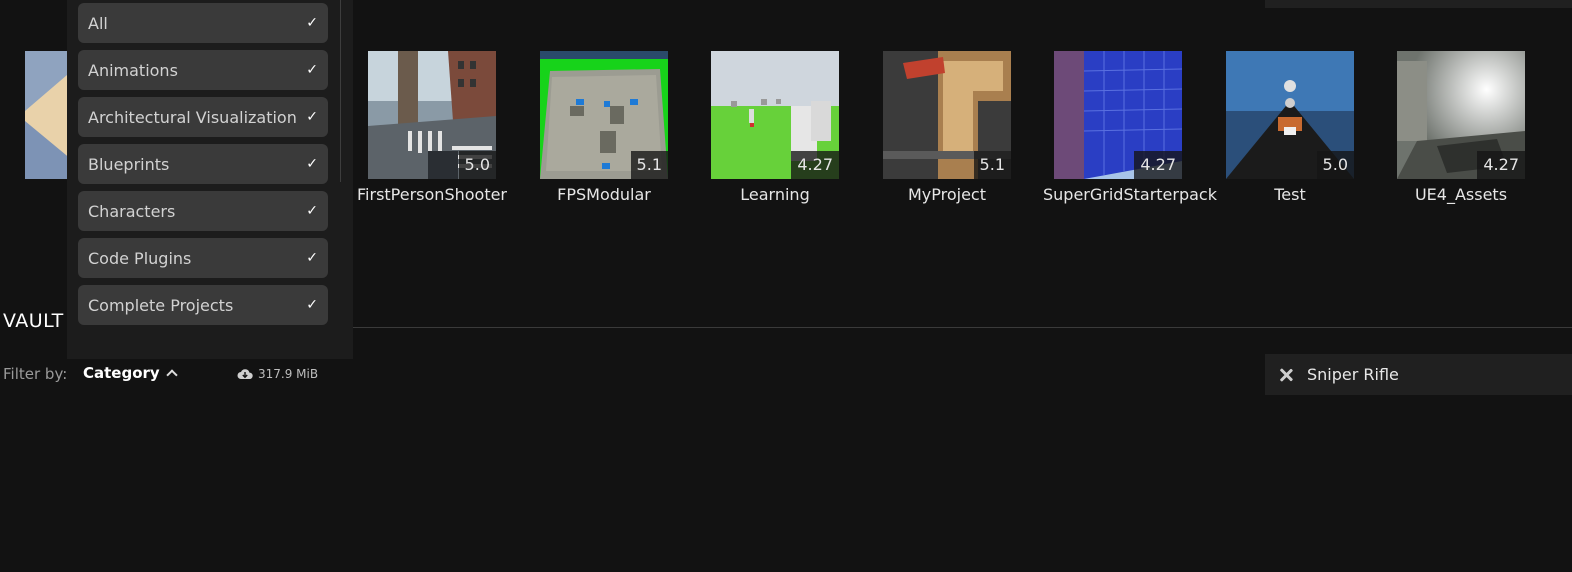 Image resolution: width=1572 pixels, height=572 pixels. Describe the element at coordinates (203, 211) in the screenshot. I see `category-option-characters: Characters ✓` at that location.